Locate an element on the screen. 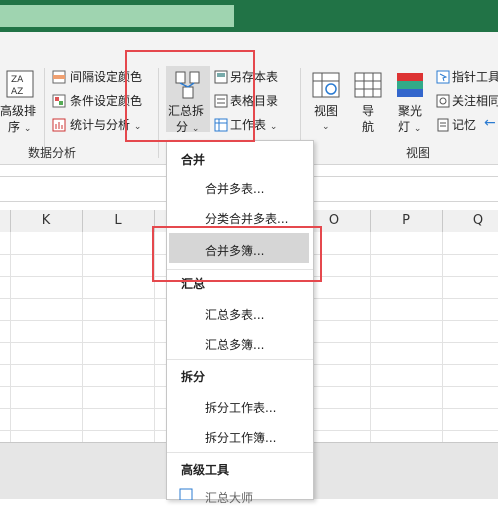 The height and width of the screenshot is (506, 498). sort-label-1: 高级排 is located at coordinates (18, 111).